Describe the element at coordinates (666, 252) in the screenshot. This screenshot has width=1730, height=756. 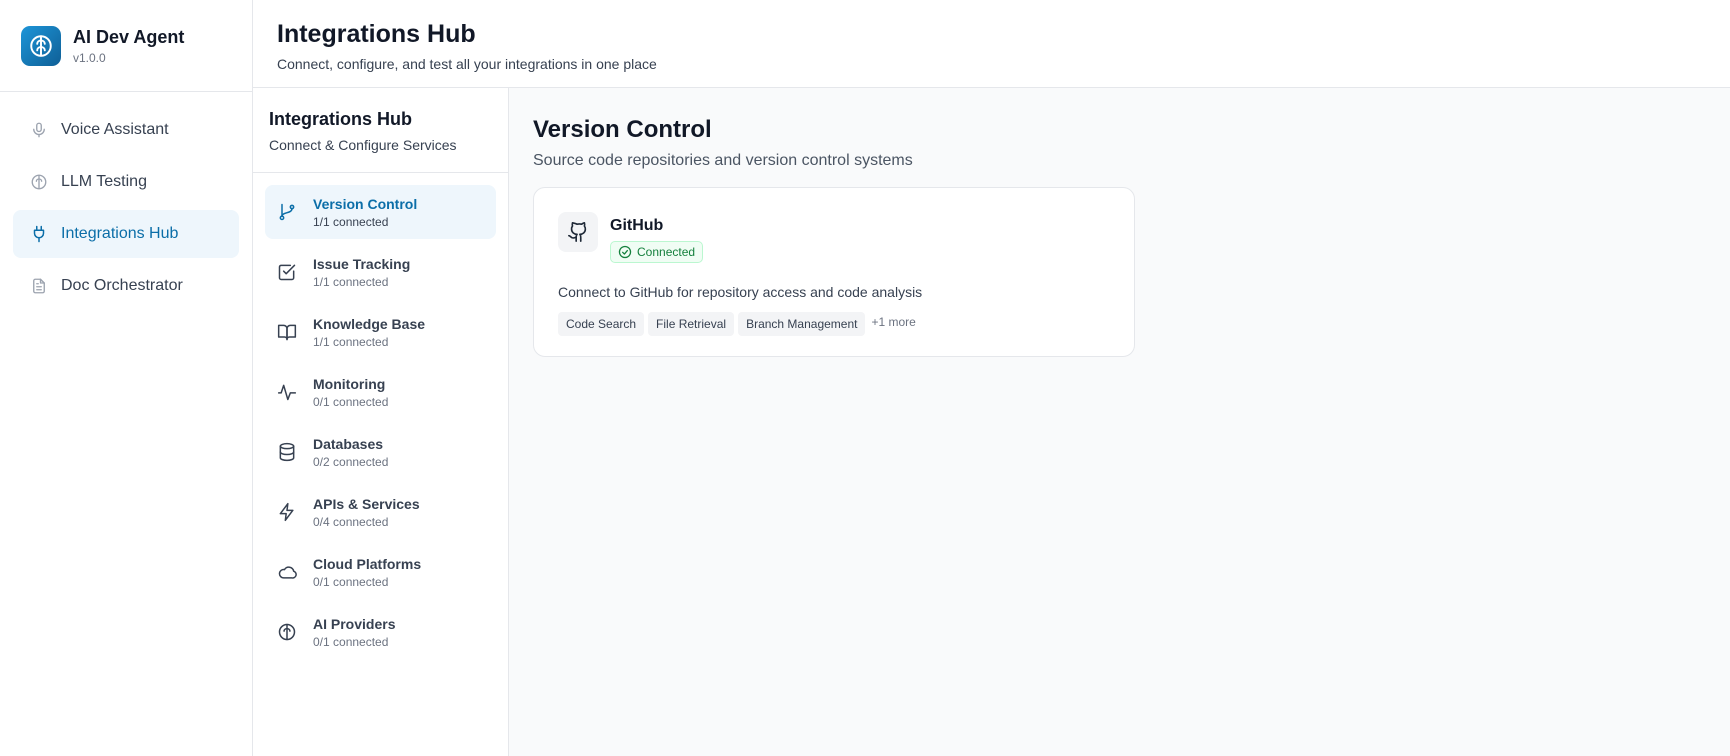
I see `status-badge-label: Connected` at that location.